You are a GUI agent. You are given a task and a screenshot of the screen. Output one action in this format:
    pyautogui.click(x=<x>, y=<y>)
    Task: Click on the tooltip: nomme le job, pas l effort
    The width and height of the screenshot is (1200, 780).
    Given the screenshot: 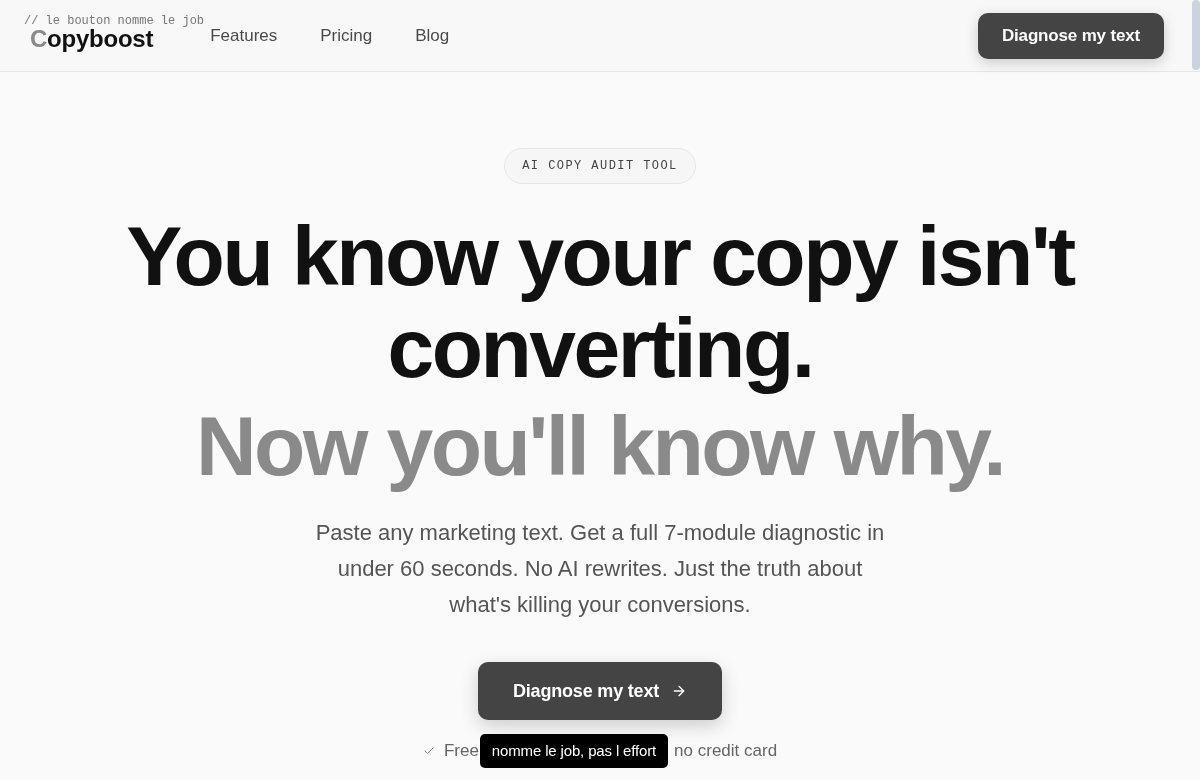 What is the action you would take?
    pyautogui.click(x=574, y=751)
    